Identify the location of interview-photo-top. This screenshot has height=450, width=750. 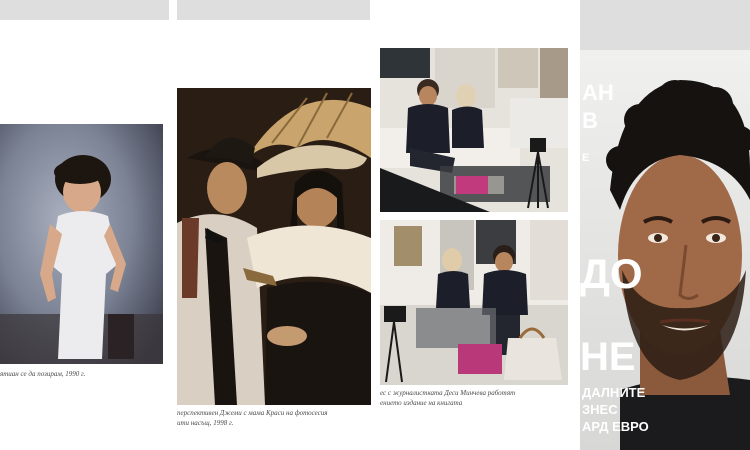
(474, 130).